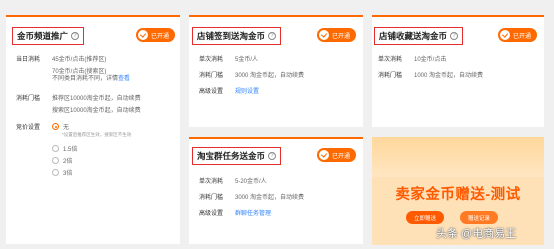  I want to click on bid-row: 竞价设置, so click(34, 126).